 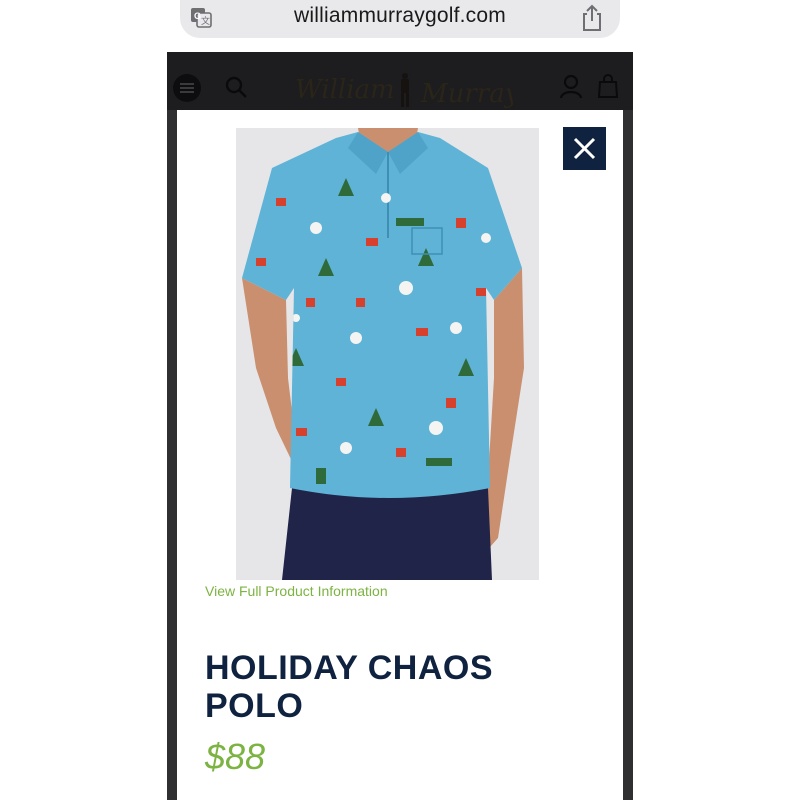 I want to click on search-icon, so click(x=236, y=87).